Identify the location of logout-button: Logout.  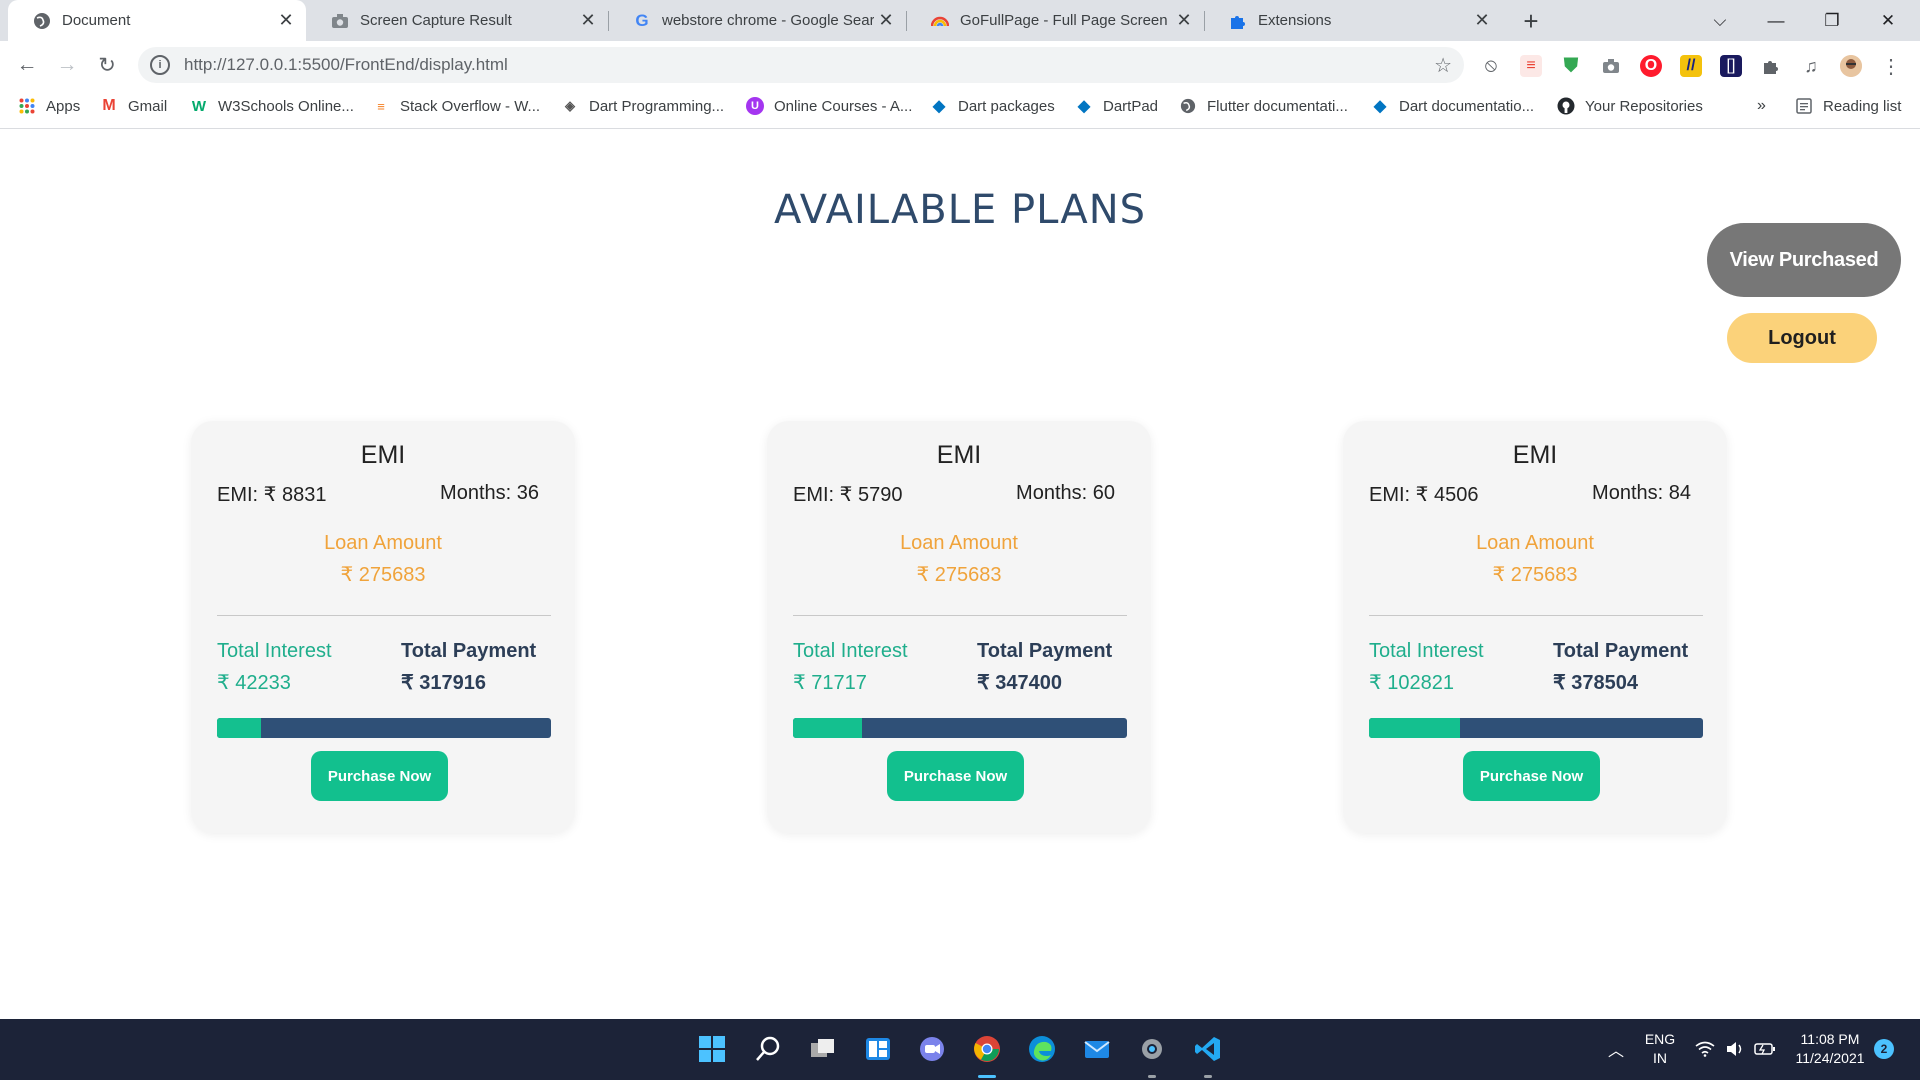
(1802, 338).